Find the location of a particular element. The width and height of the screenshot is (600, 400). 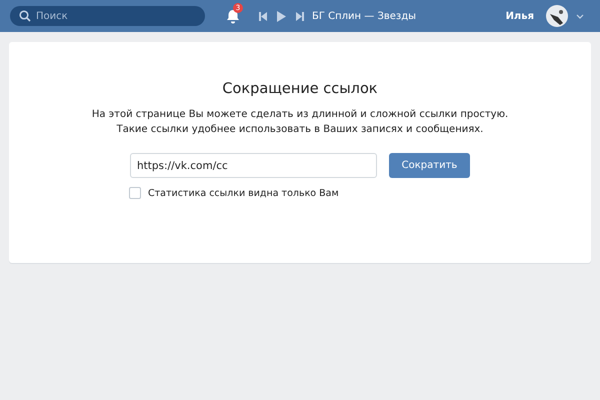

avatar-icon is located at coordinates (557, 16).